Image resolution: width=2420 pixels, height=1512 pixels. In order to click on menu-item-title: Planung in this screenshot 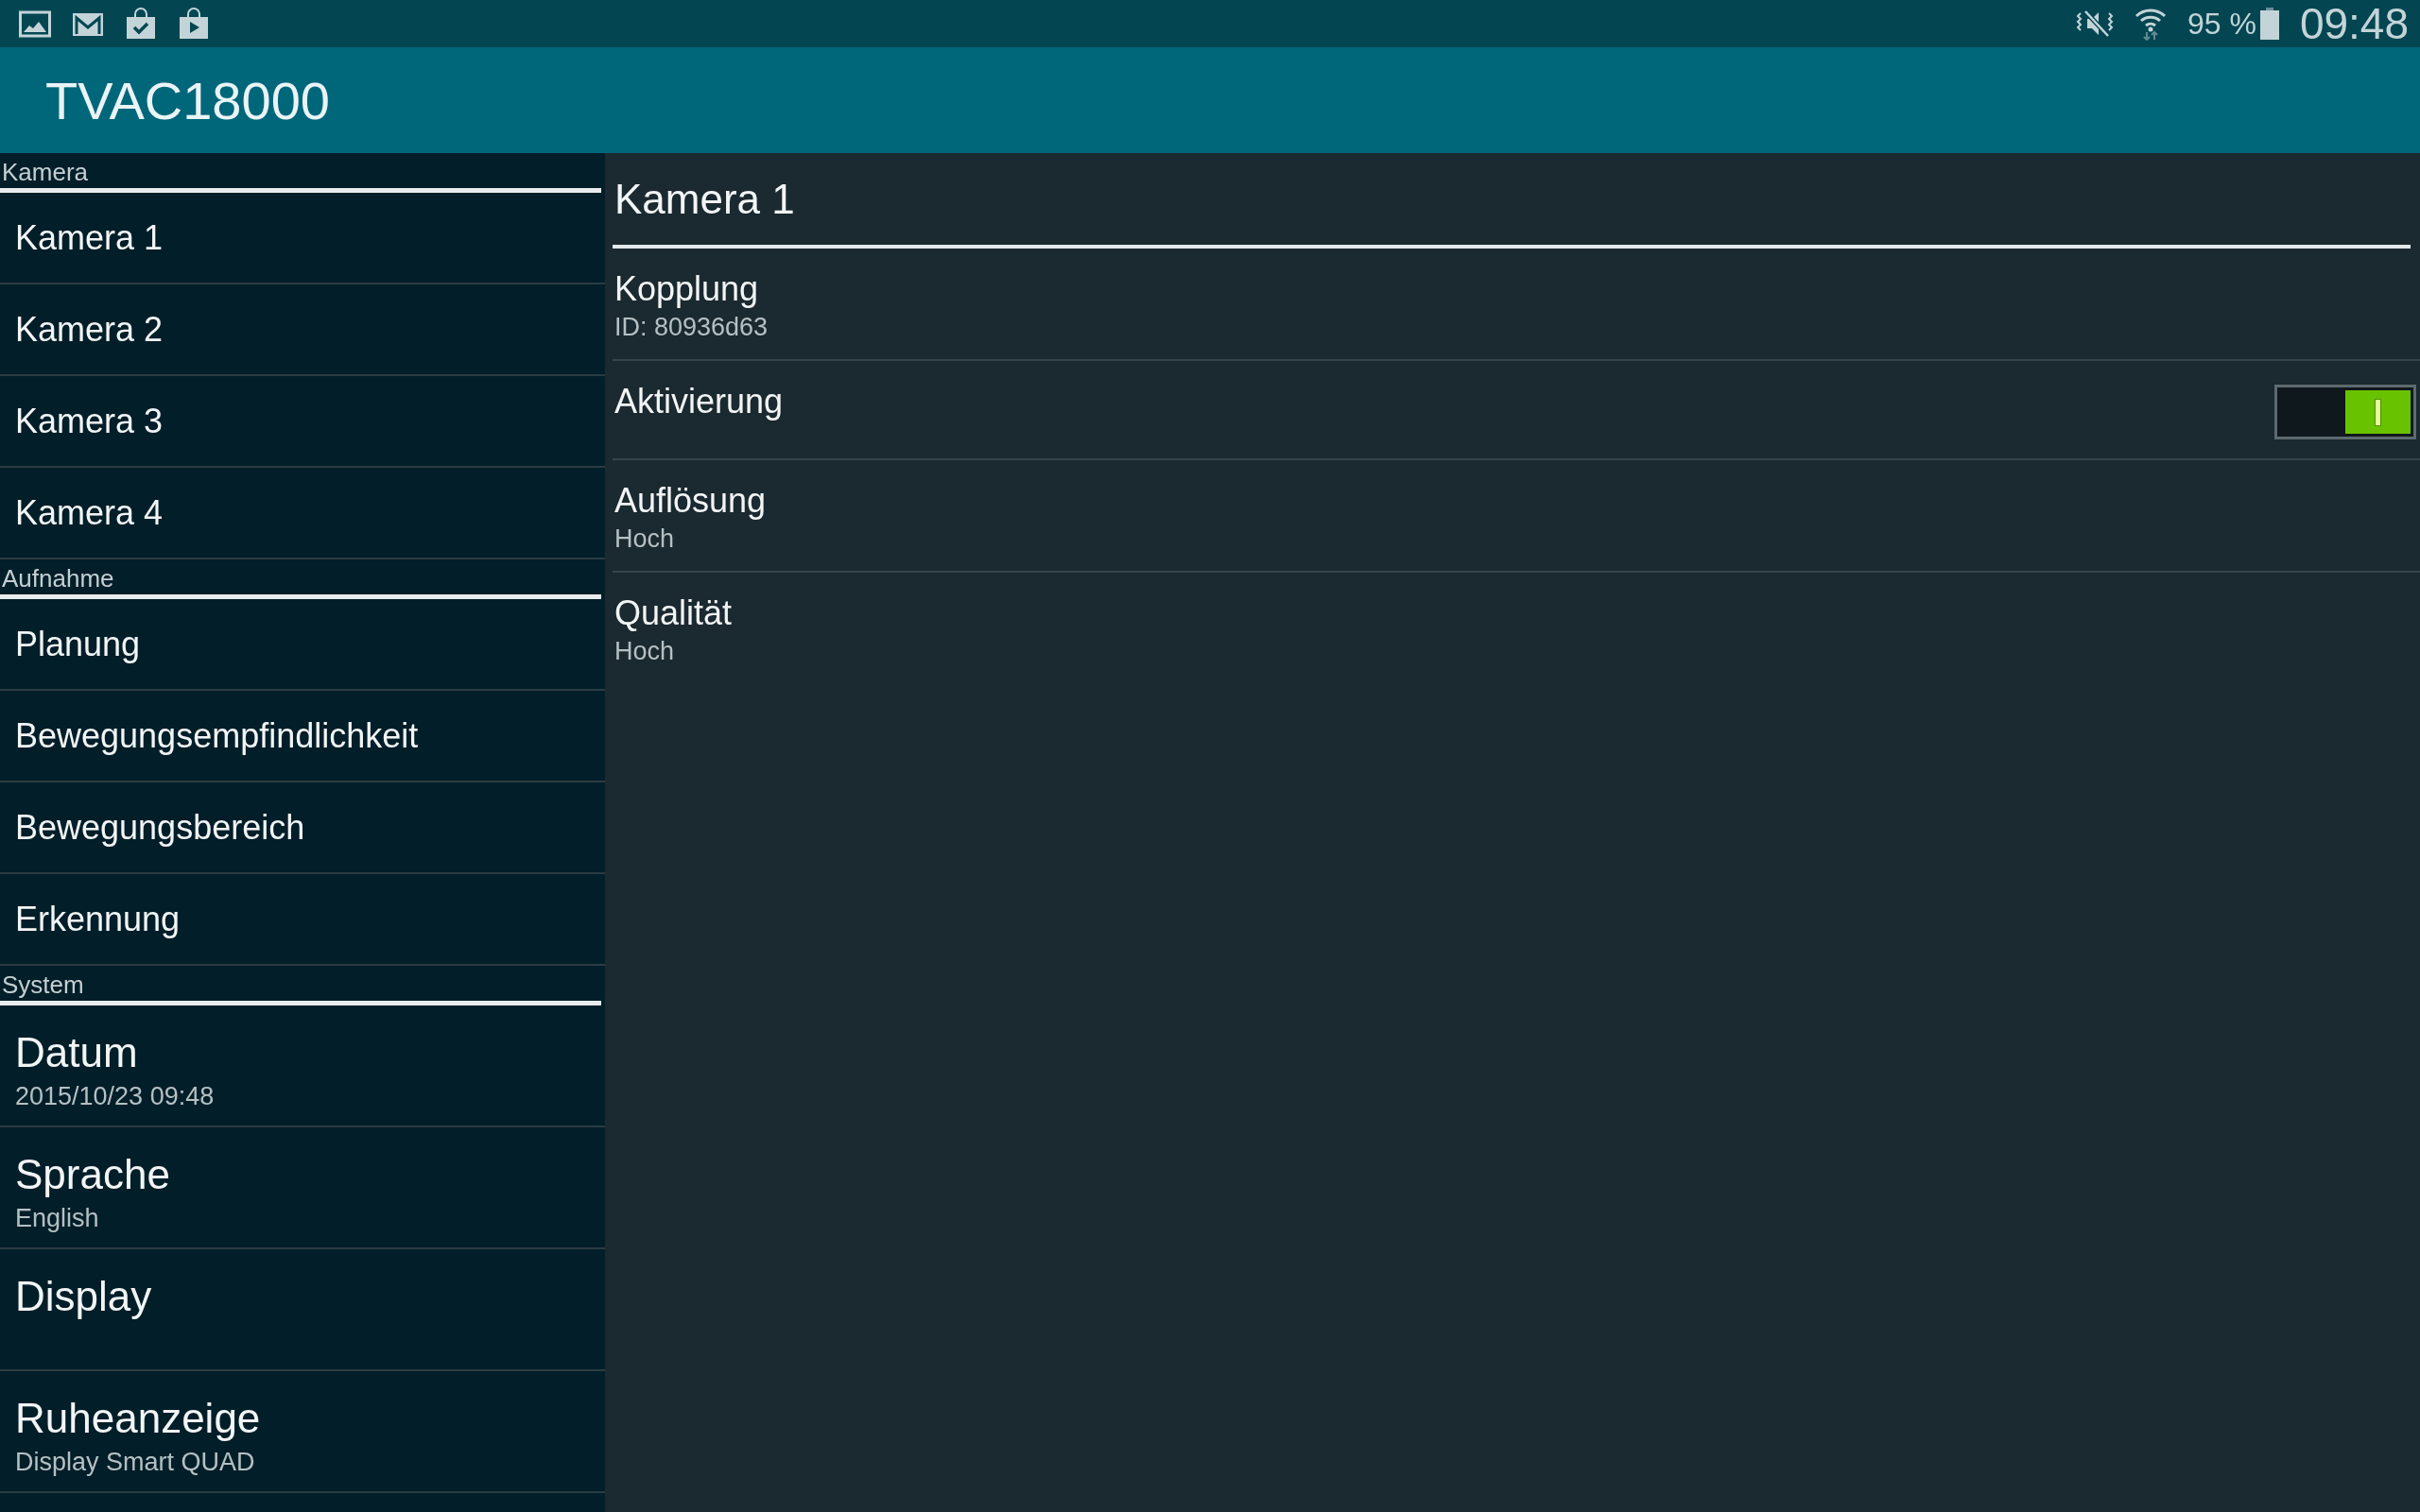, I will do `click(79, 644)`.